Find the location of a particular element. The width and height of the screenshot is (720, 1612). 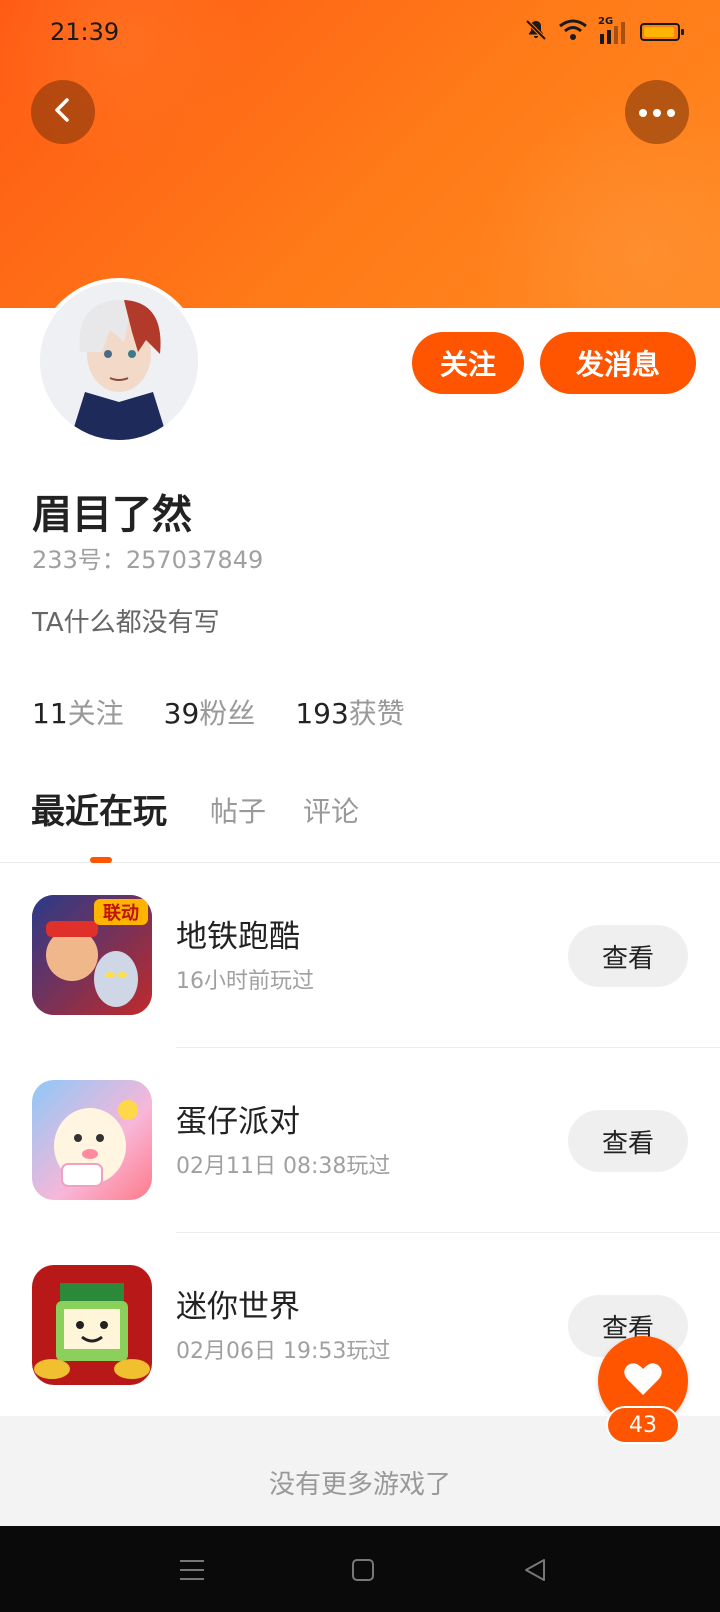

stat-label: 关注 is located at coordinates (95, 713).